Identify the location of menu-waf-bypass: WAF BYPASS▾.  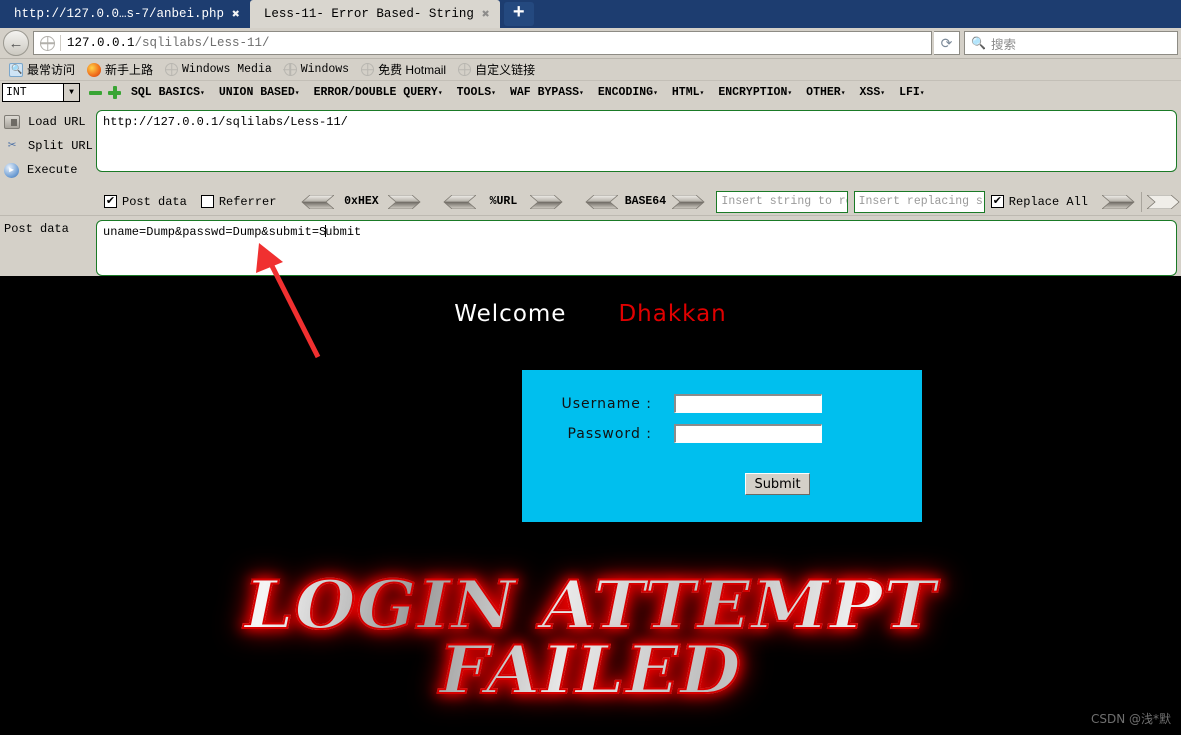
(547, 92).